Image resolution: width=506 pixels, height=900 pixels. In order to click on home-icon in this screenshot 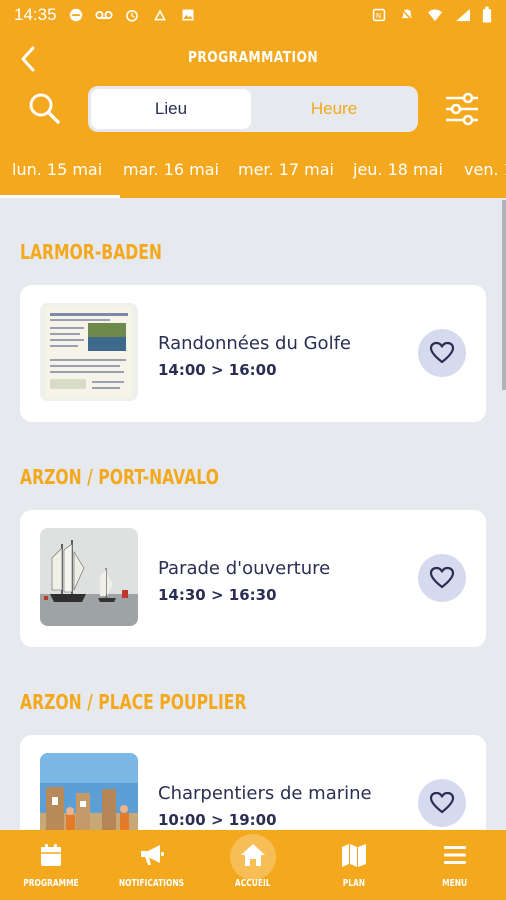, I will do `click(252, 855)`.